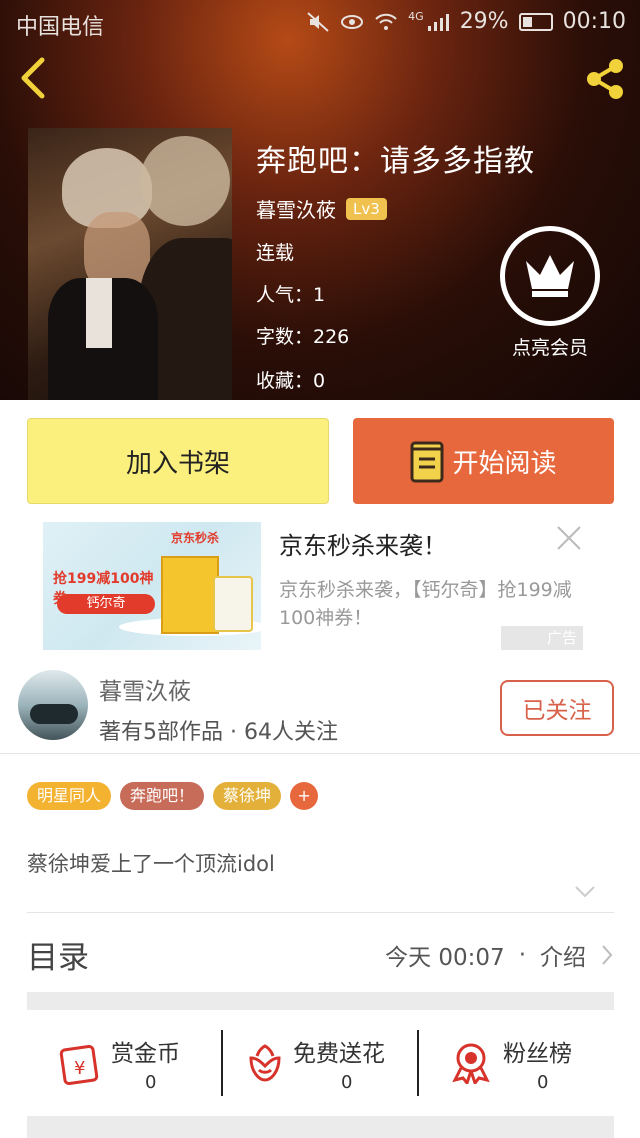 This screenshot has height=1138, width=640. What do you see at coordinates (425, 604) in the screenshot?
I see `ad-description: 京东秒杀来袭，【钙尔奇】抢199减100神券！` at bounding box center [425, 604].